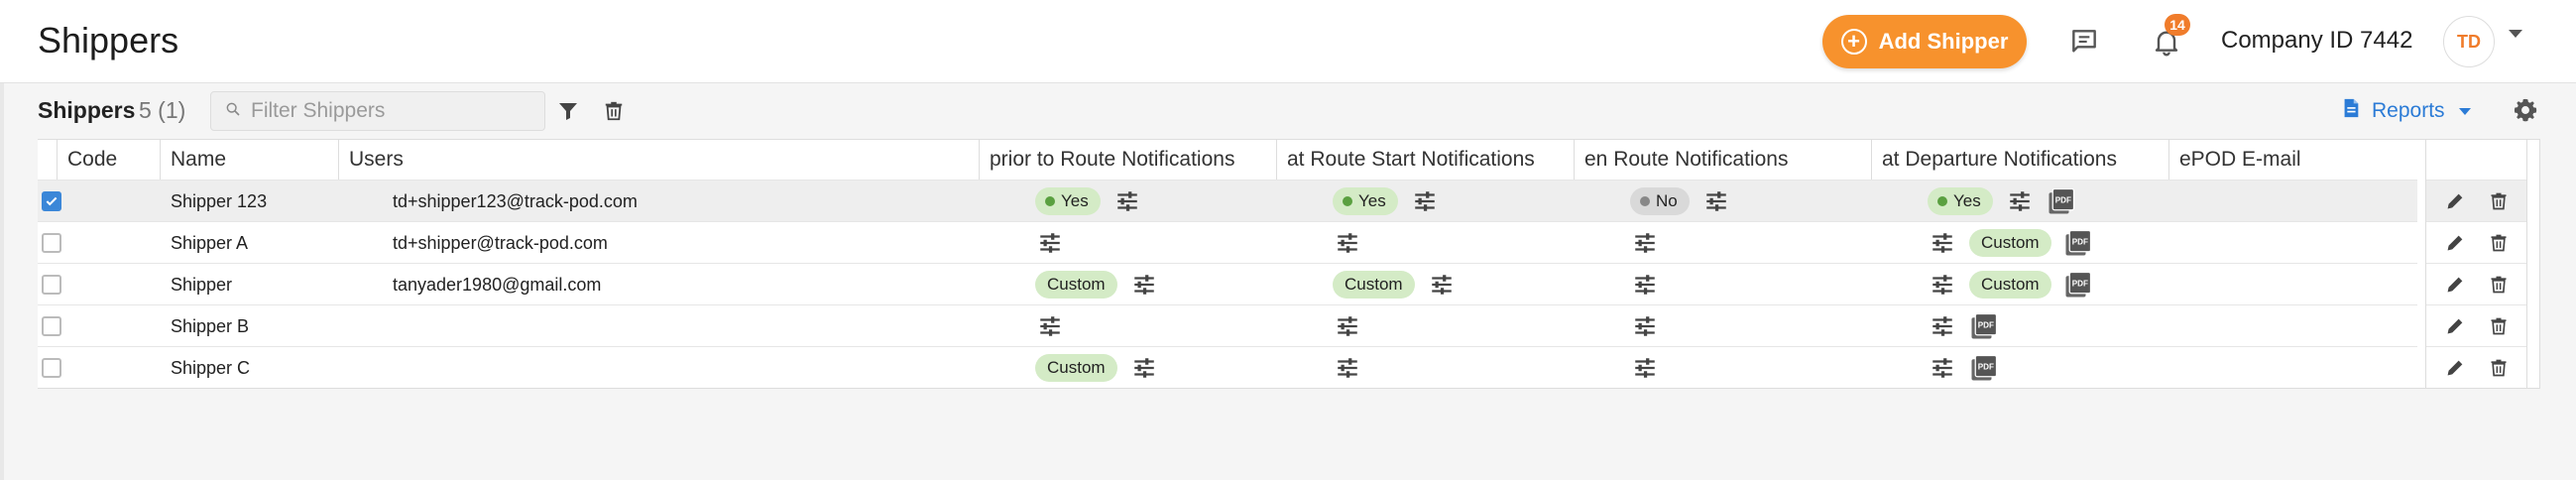 The height and width of the screenshot is (480, 2576). I want to click on prior-route-cell, so click(1174, 243).